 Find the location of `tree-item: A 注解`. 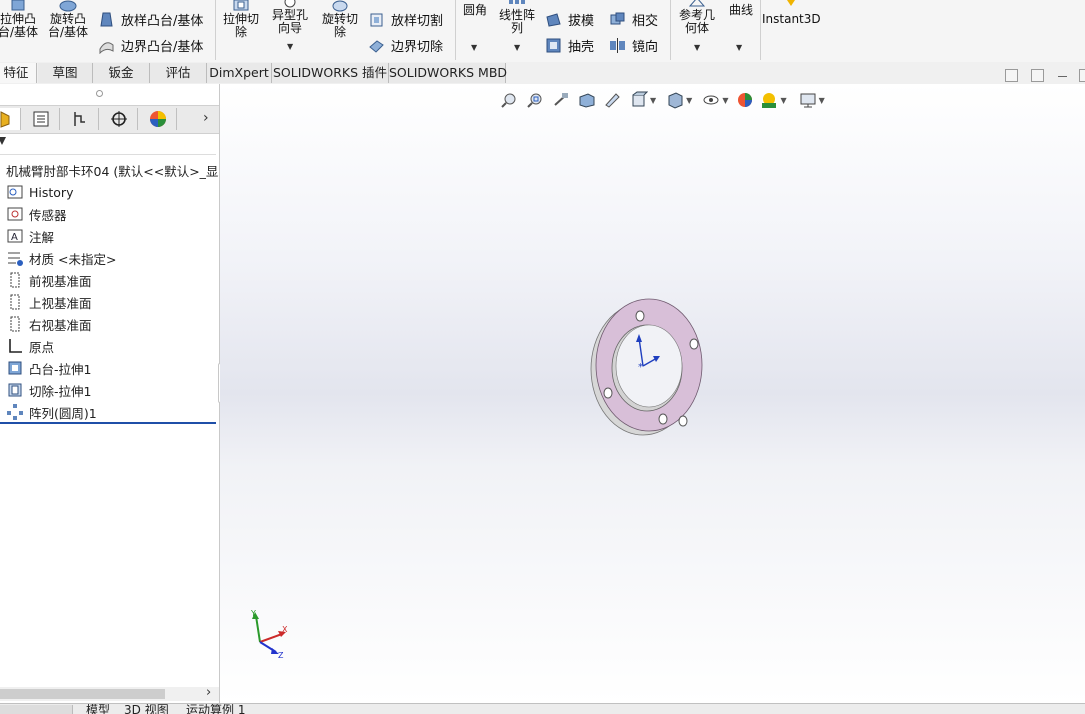

tree-item: A 注解 is located at coordinates (30, 236).